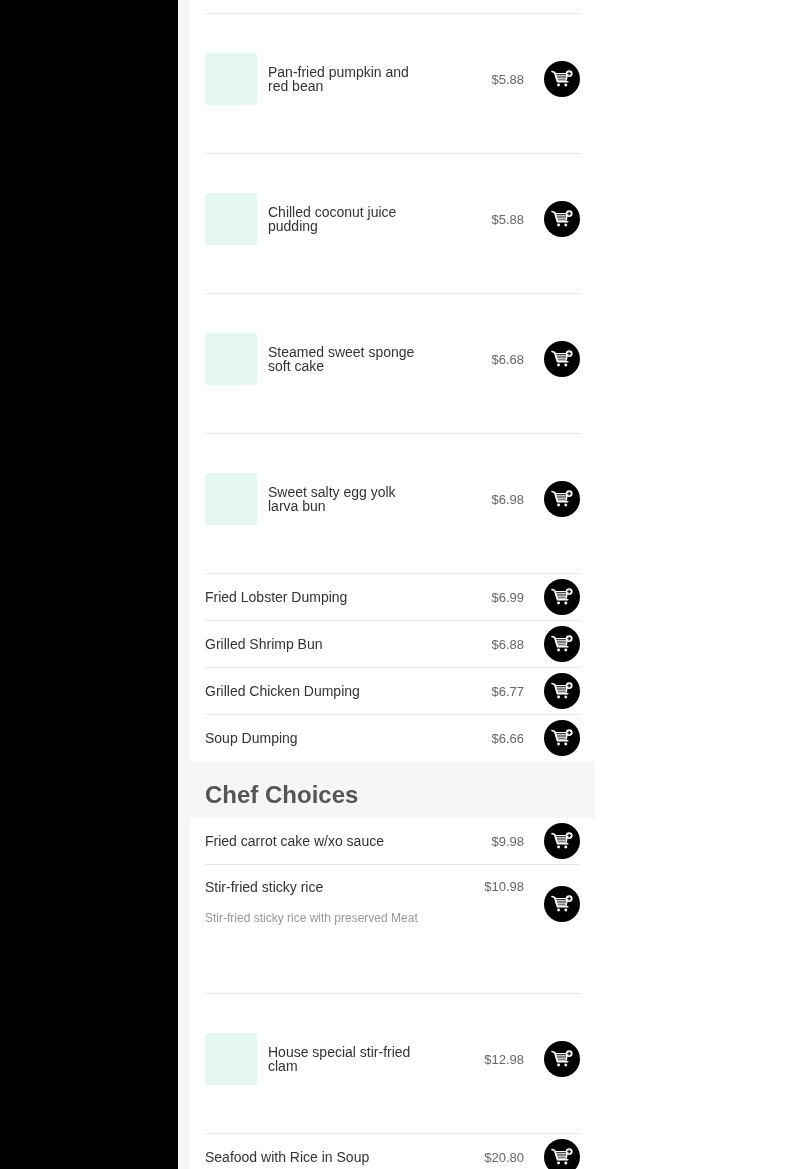  What do you see at coordinates (507, 597) in the screenshot?
I see `item-price: $6.99` at bounding box center [507, 597].